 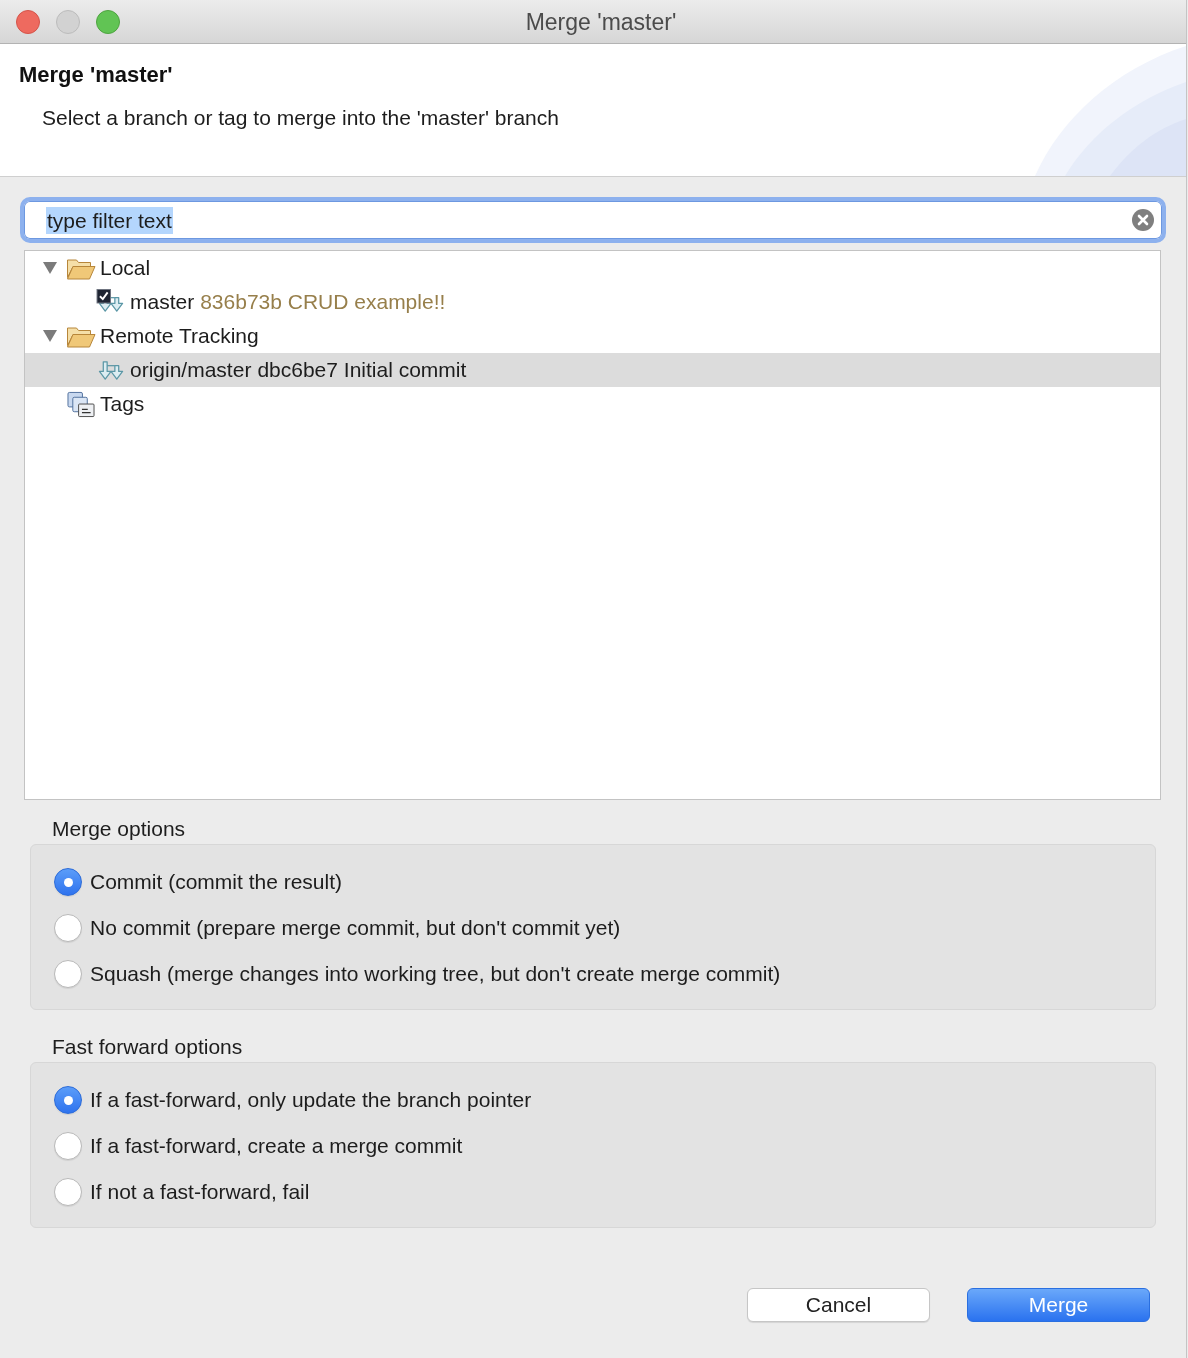 What do you see at coordinates (108, 21) in the screenshot?
I see `zoom-icon` at bounding box center [108, 21].